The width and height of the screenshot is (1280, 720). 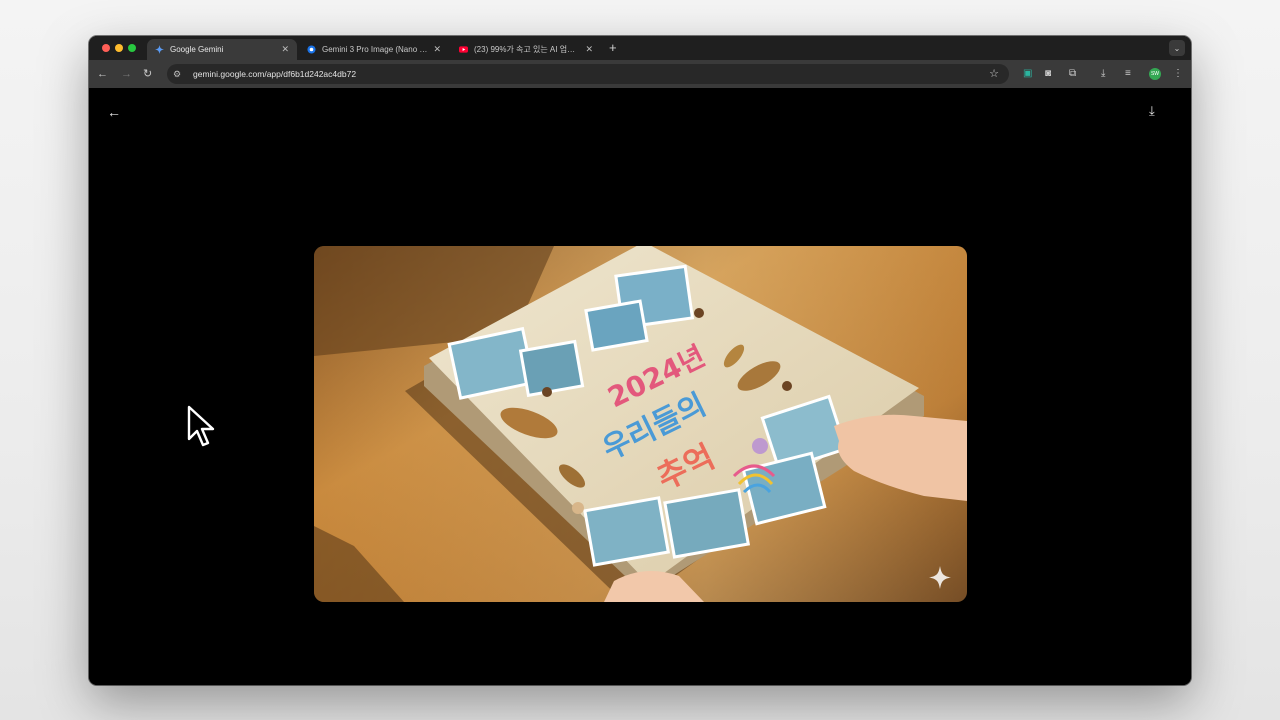 What do you see at coordinates (994, 73) in the screenshot?
I see `bookmark-star-icon: ☆` at bounding box center [994, 73].